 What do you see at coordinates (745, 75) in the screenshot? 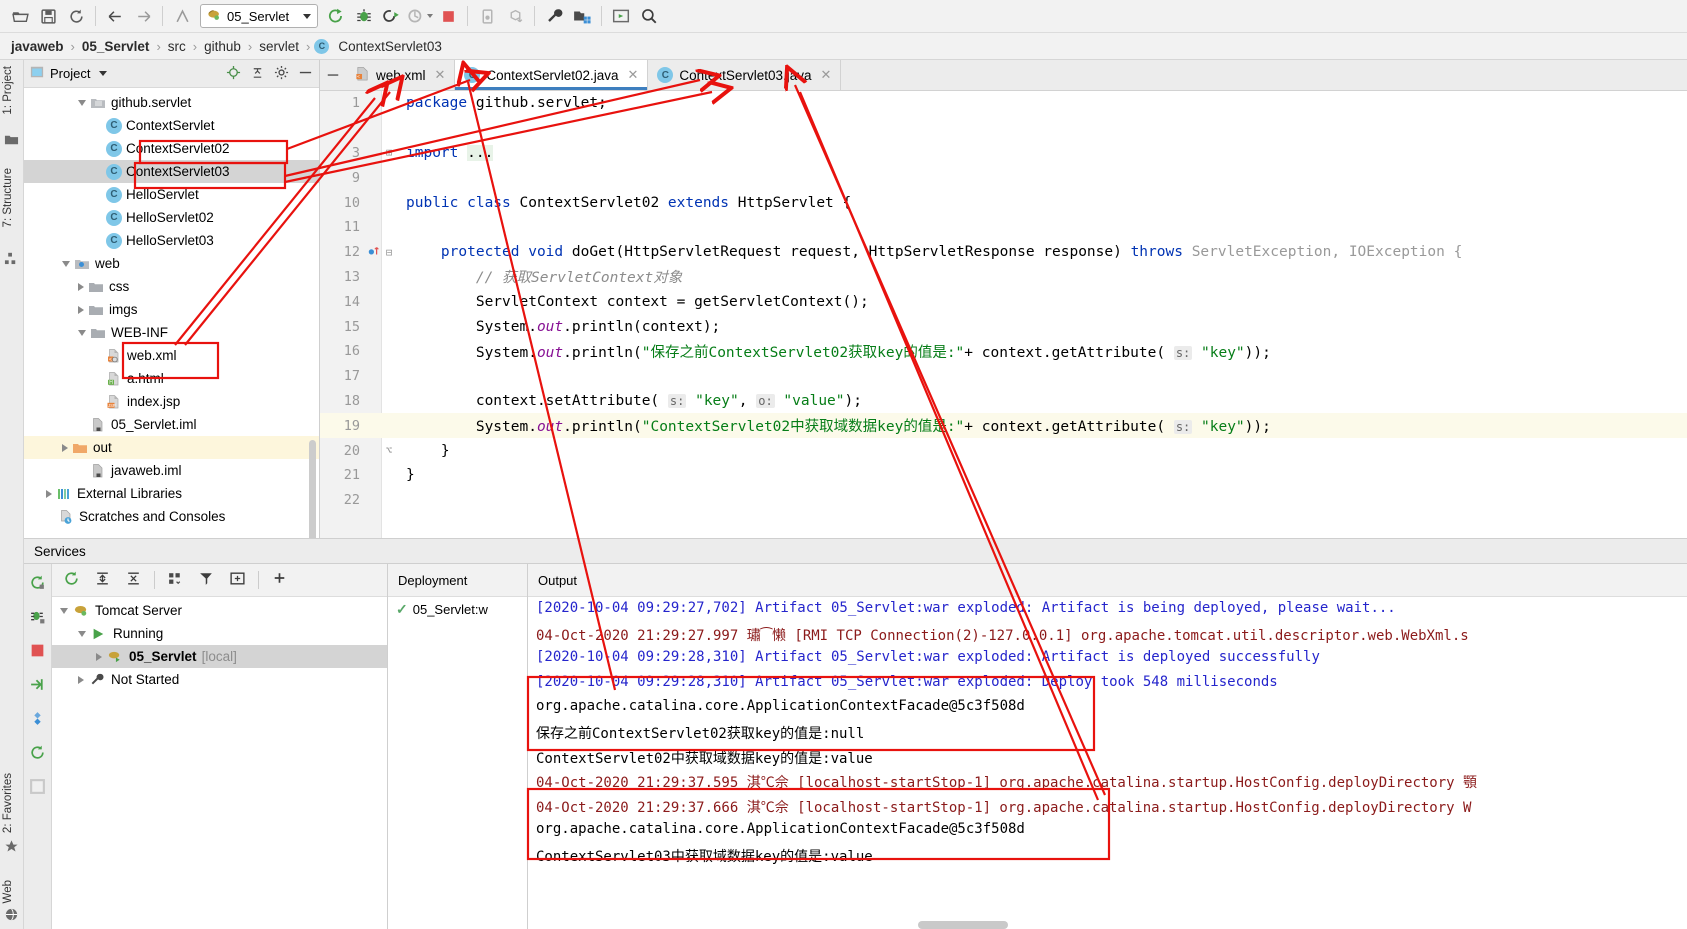
I see `tab-context-servlet03: C ContextServlet03.java ✕` at bounding box center [745, 75].